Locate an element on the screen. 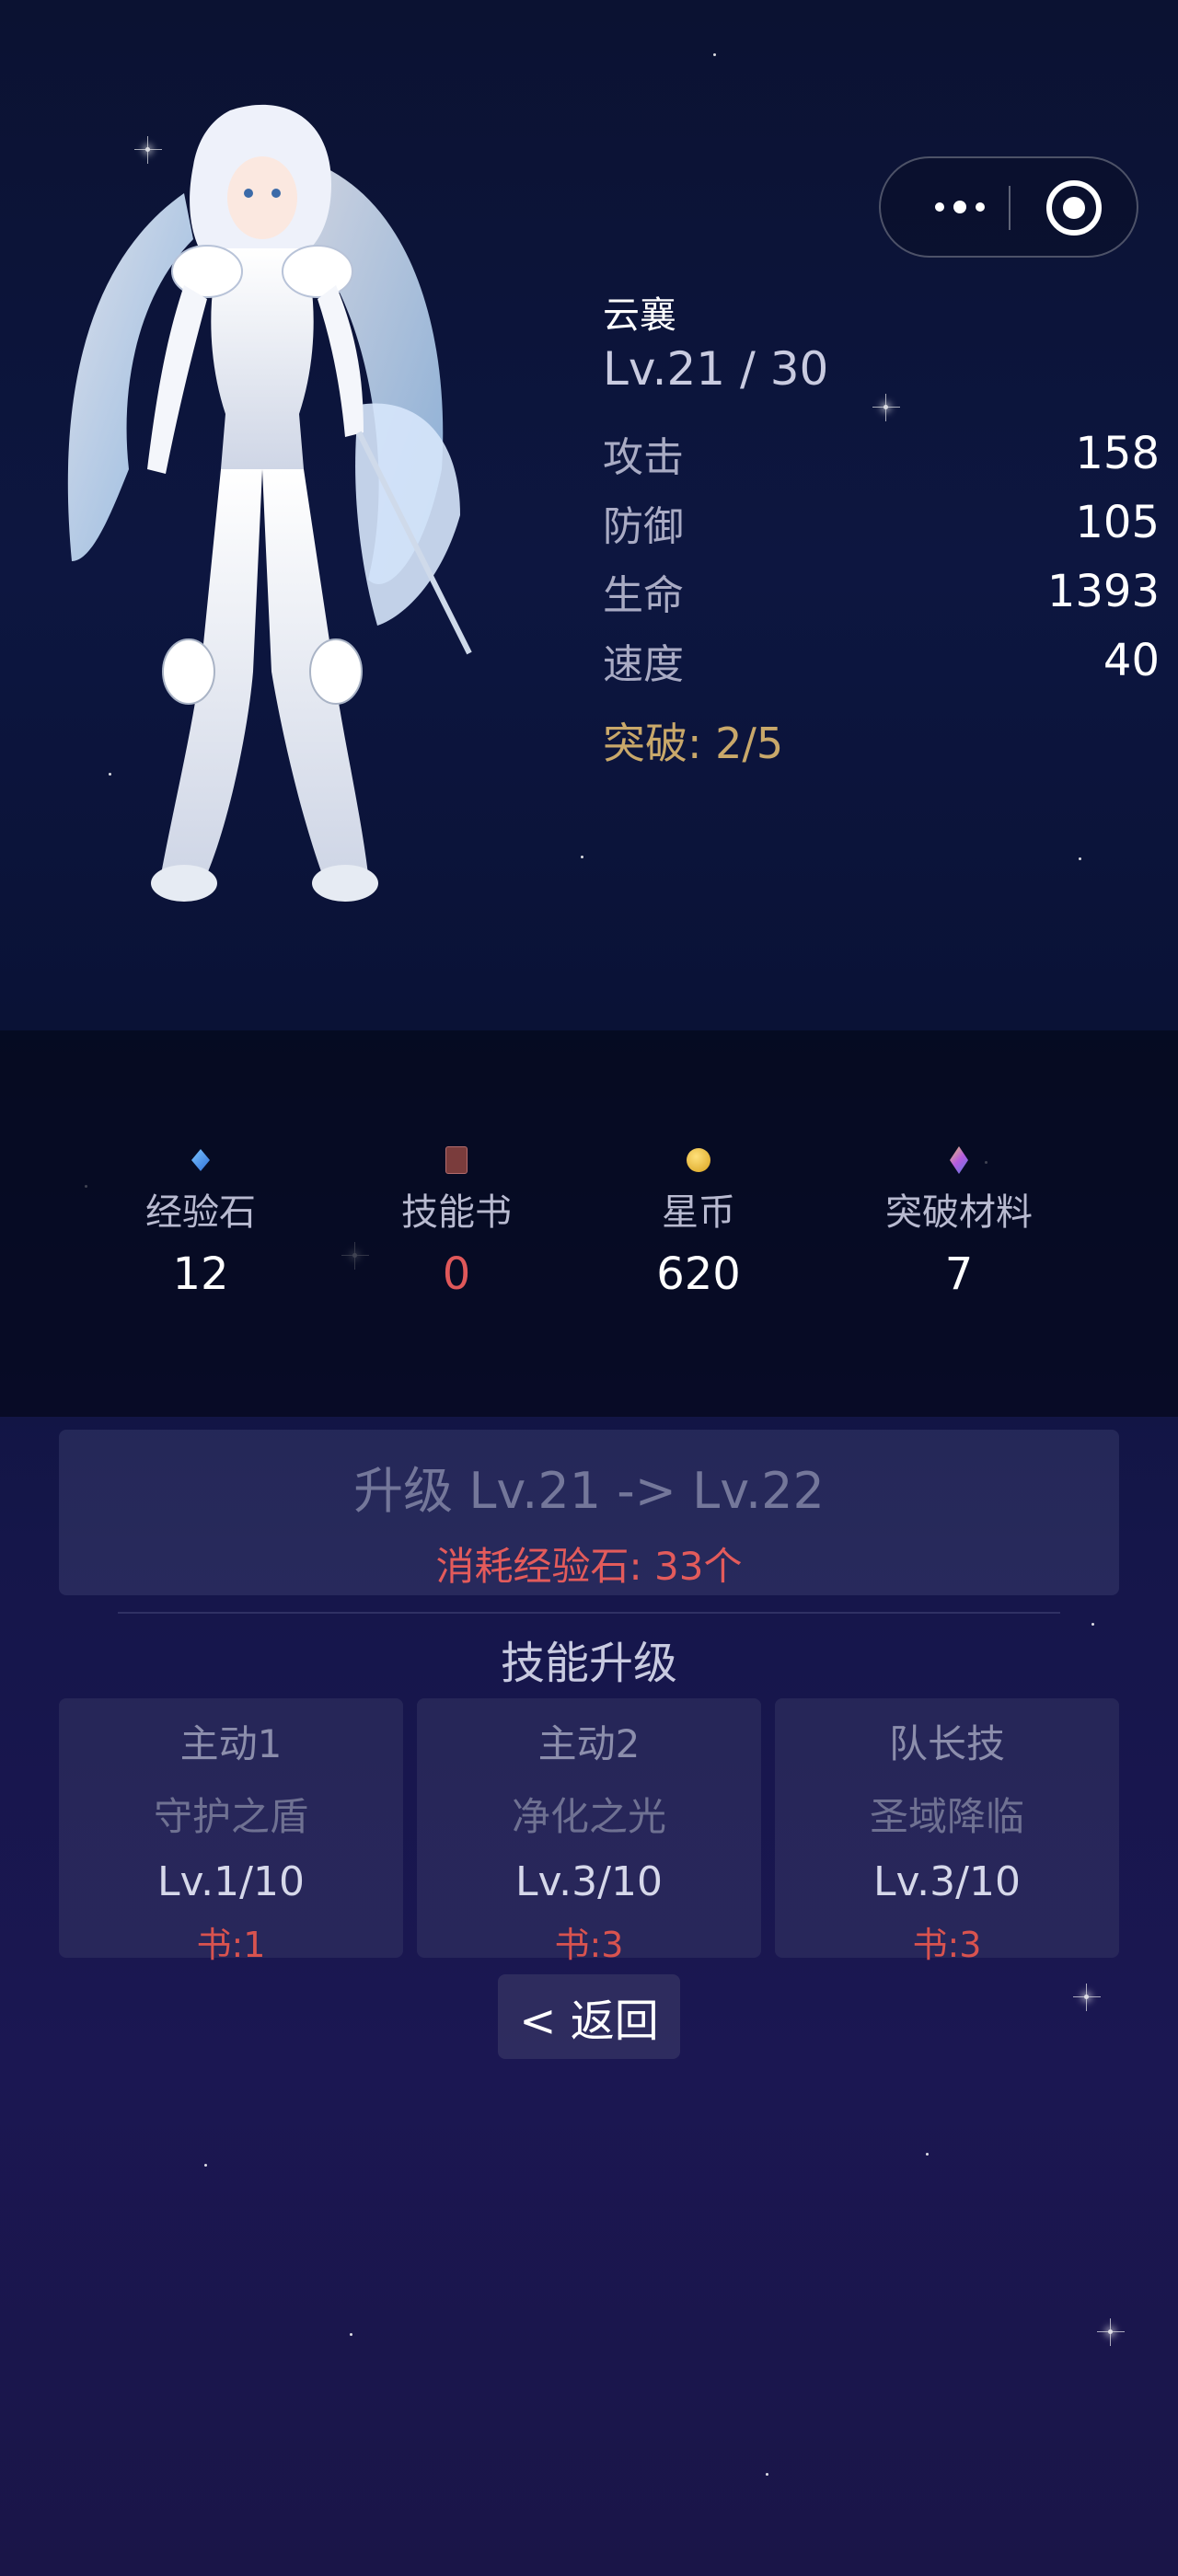  stat-value: 158 is located at coordinates (1117, 453).